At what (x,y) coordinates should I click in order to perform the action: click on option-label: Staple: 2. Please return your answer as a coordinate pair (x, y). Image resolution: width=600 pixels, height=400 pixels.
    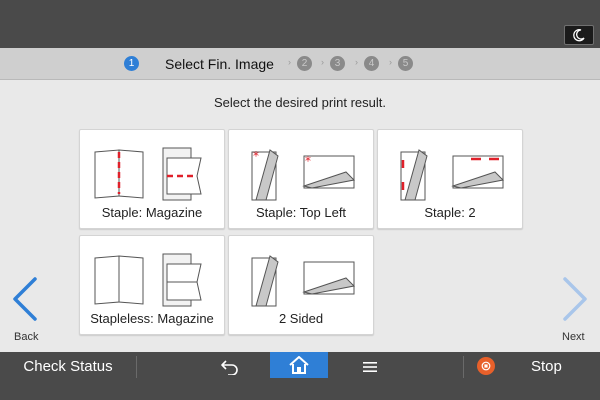
    Looking at the image, I should click on (450, 212).